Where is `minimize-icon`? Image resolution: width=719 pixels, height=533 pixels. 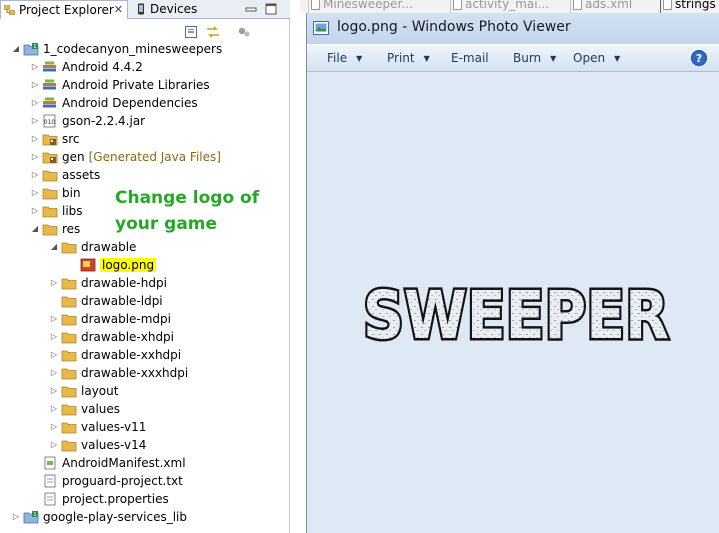 minimize-icon is located at coordinates (251, 9).